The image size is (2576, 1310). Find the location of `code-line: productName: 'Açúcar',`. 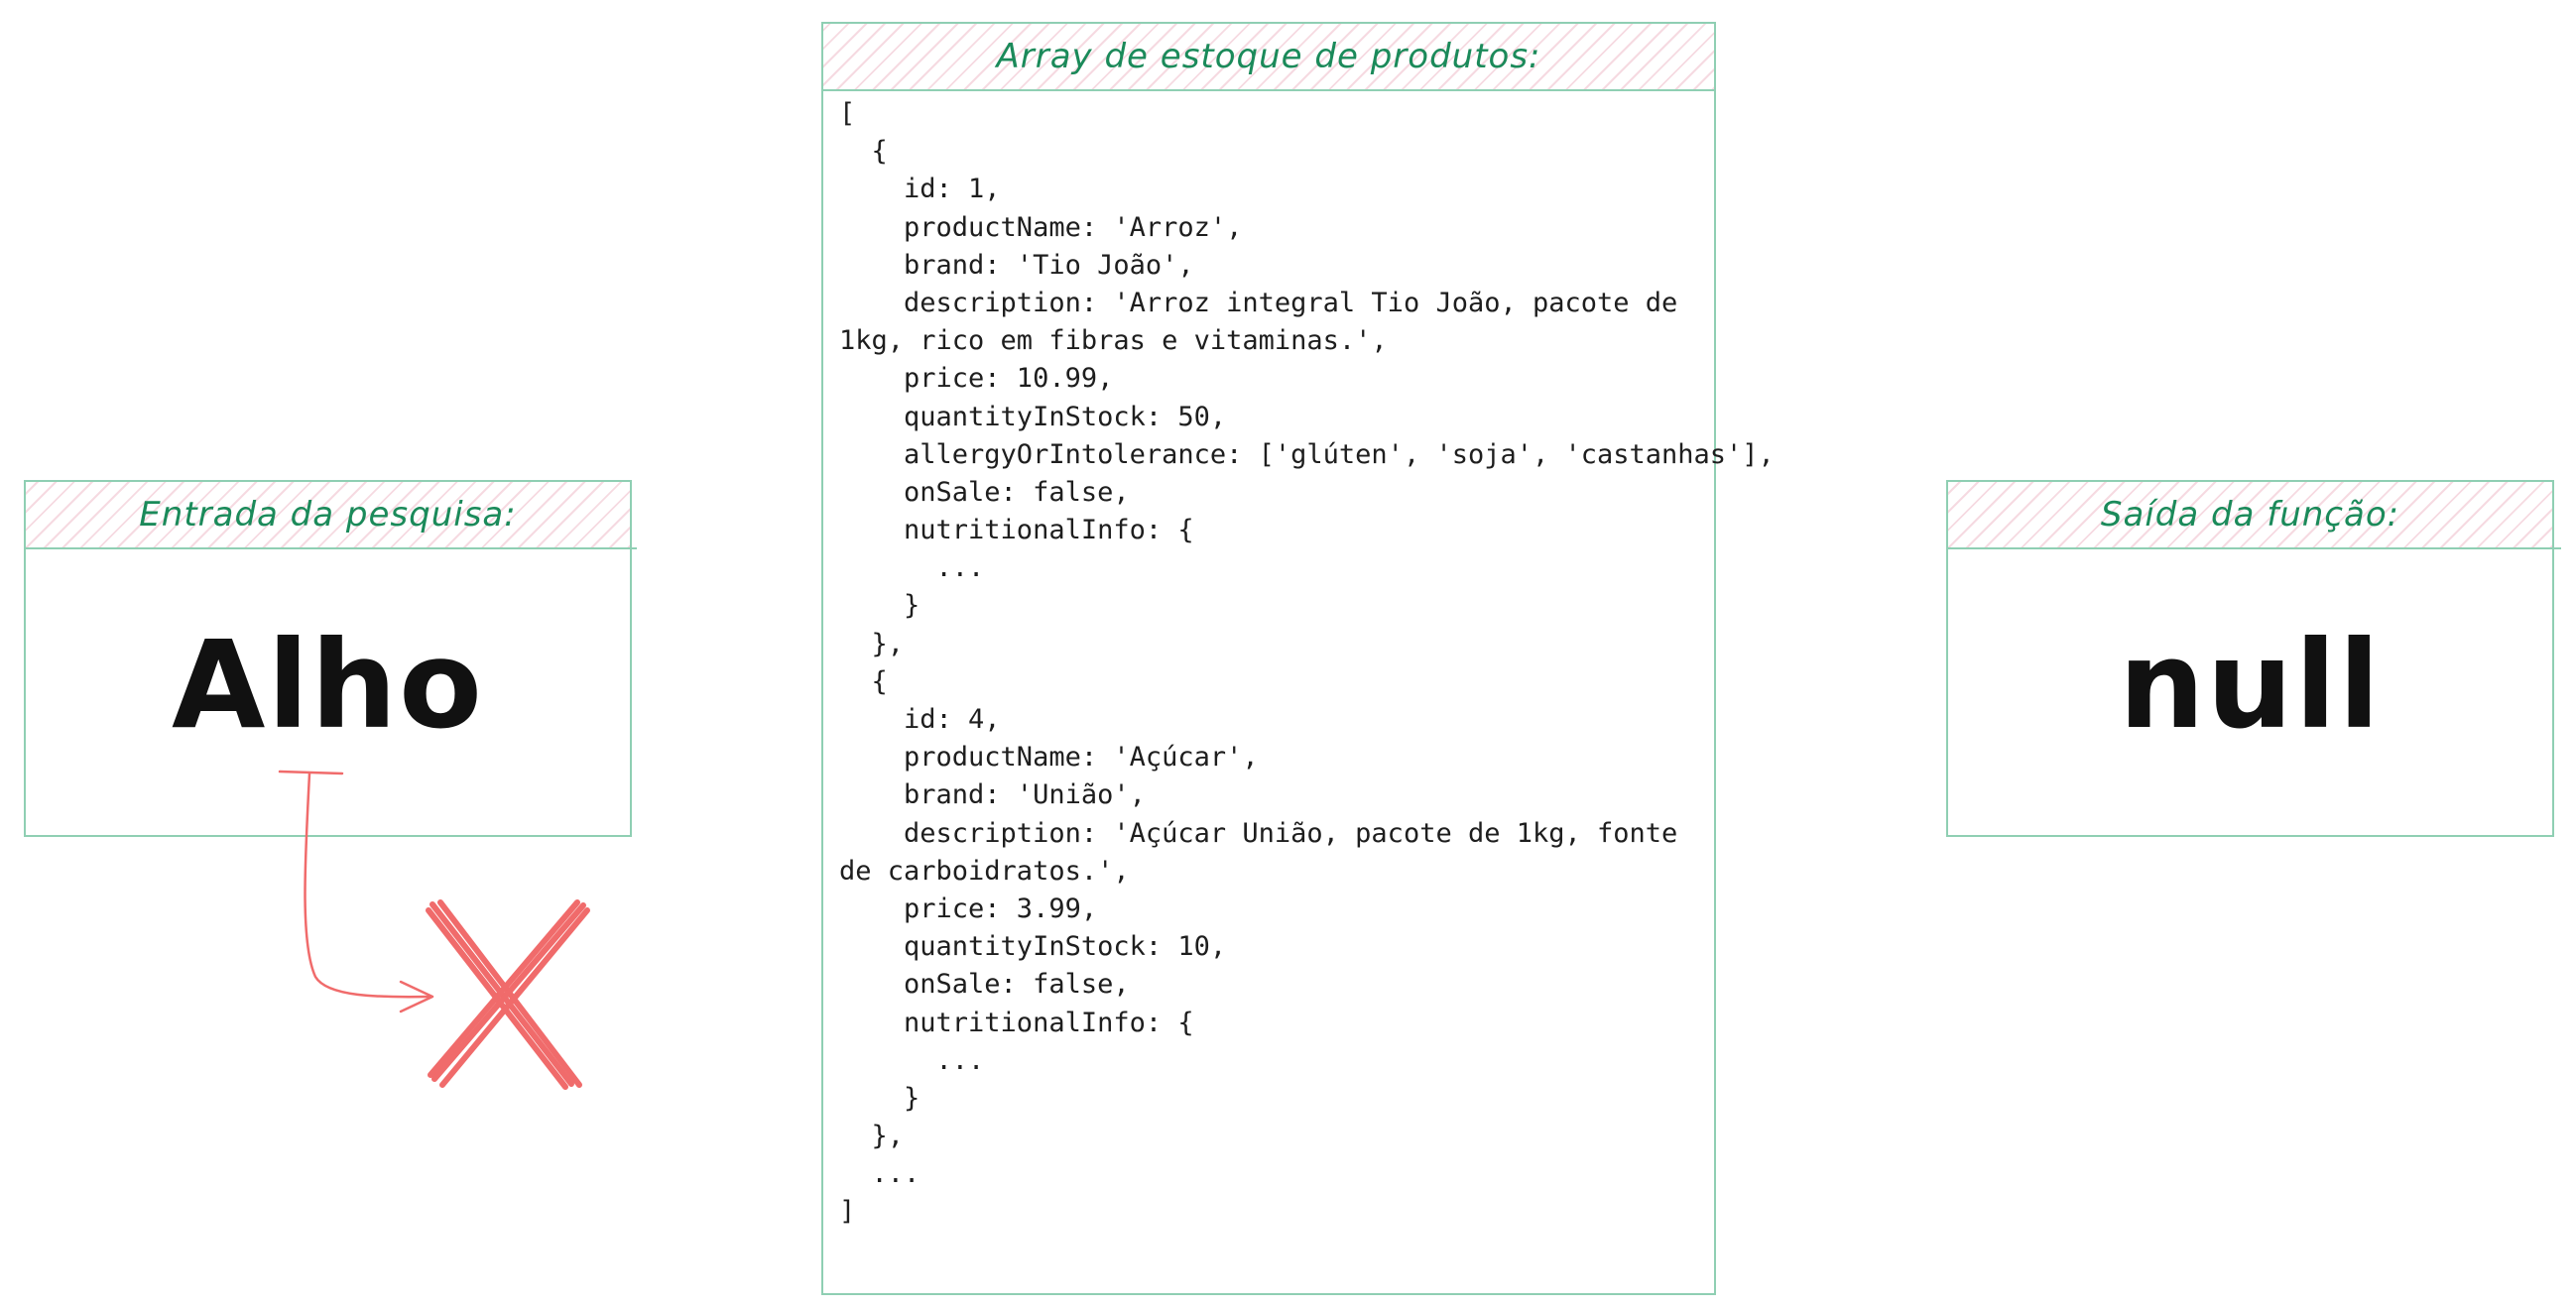

code-line: productName: 'Açúcar', is located at coordinates (1049, 758).